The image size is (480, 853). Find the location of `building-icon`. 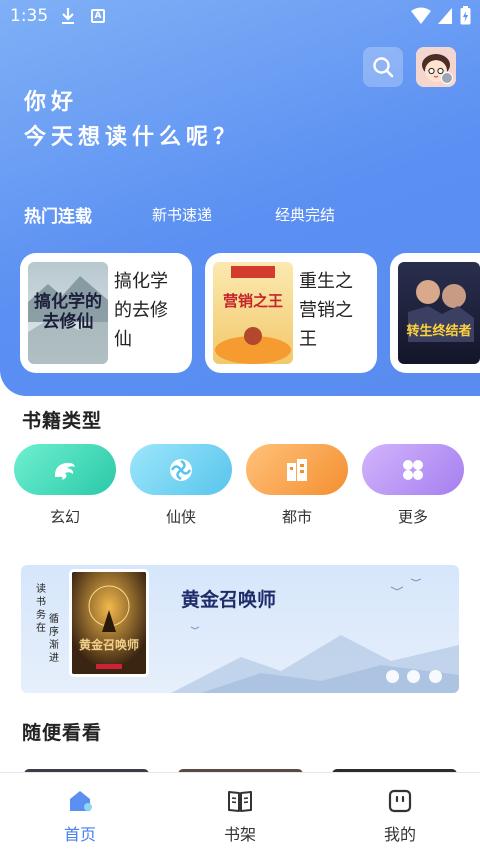

building-icon is located at coordinates (297, 469).